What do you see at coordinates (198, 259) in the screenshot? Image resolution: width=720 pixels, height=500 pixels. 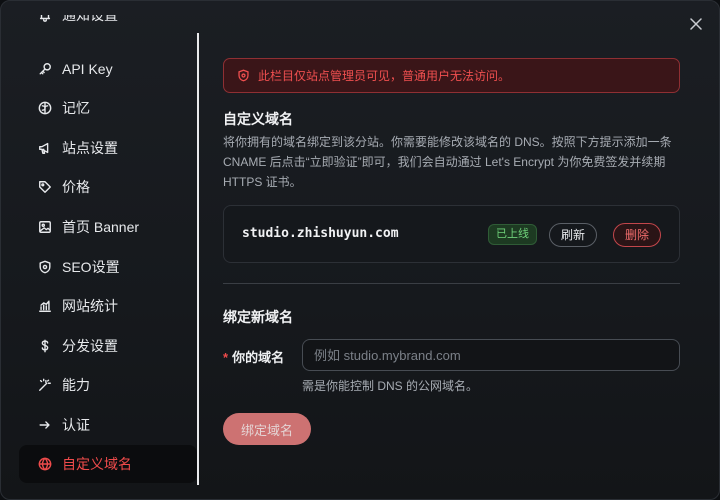 I see `sidebar-divider` at bounding box center [198, 259].